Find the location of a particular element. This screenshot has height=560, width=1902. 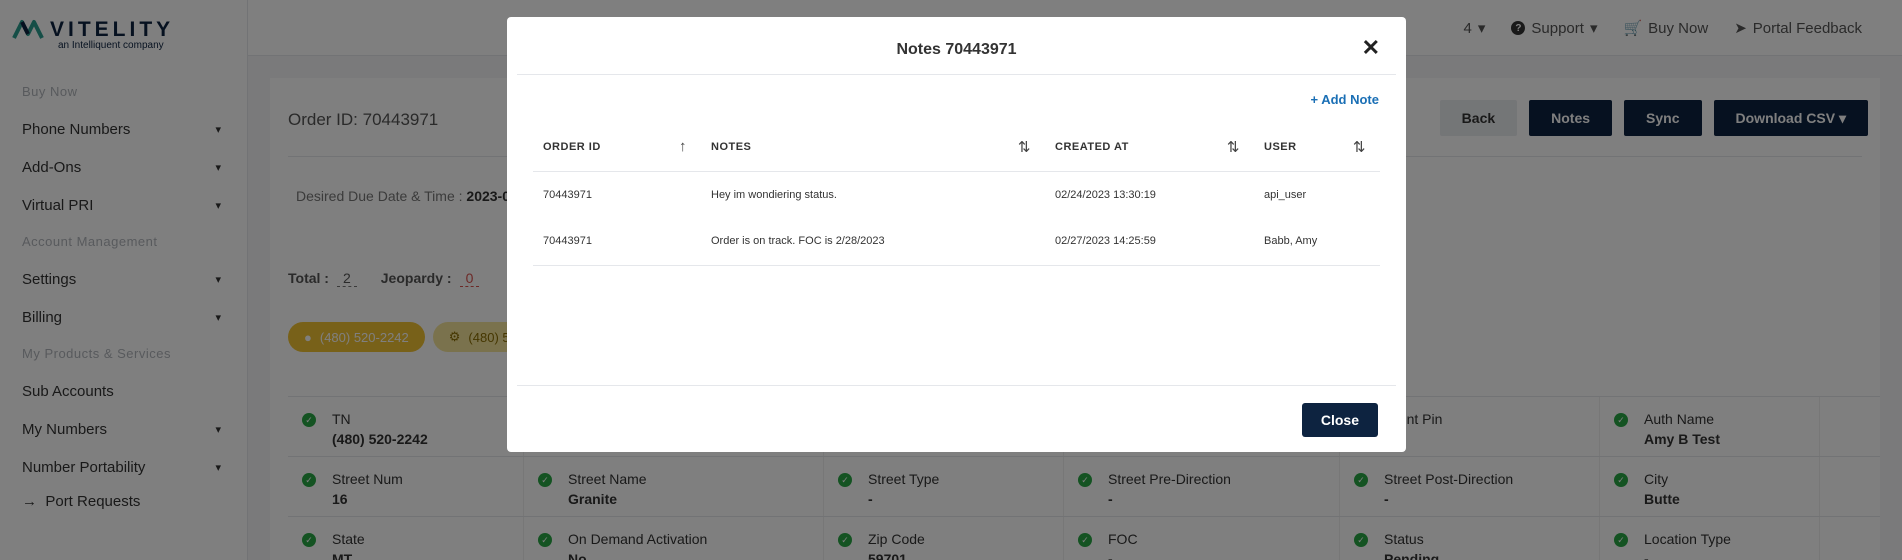

modal-footer-divider is located at coordinates (956, 385).